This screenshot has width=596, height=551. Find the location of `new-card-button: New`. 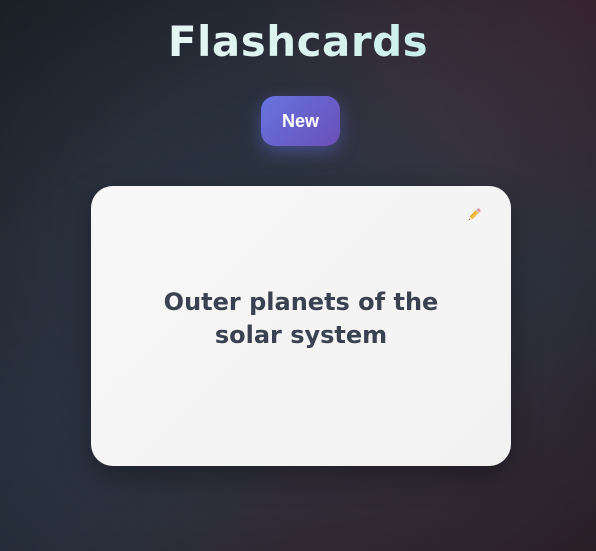

new-card-button: New is located at coordinates (300, 121).